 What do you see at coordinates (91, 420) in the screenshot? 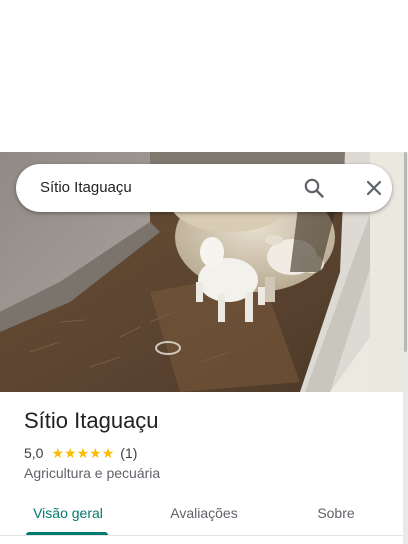
I see `place-title: Sítio Itaguaçu` at bounding box center [91, 420].